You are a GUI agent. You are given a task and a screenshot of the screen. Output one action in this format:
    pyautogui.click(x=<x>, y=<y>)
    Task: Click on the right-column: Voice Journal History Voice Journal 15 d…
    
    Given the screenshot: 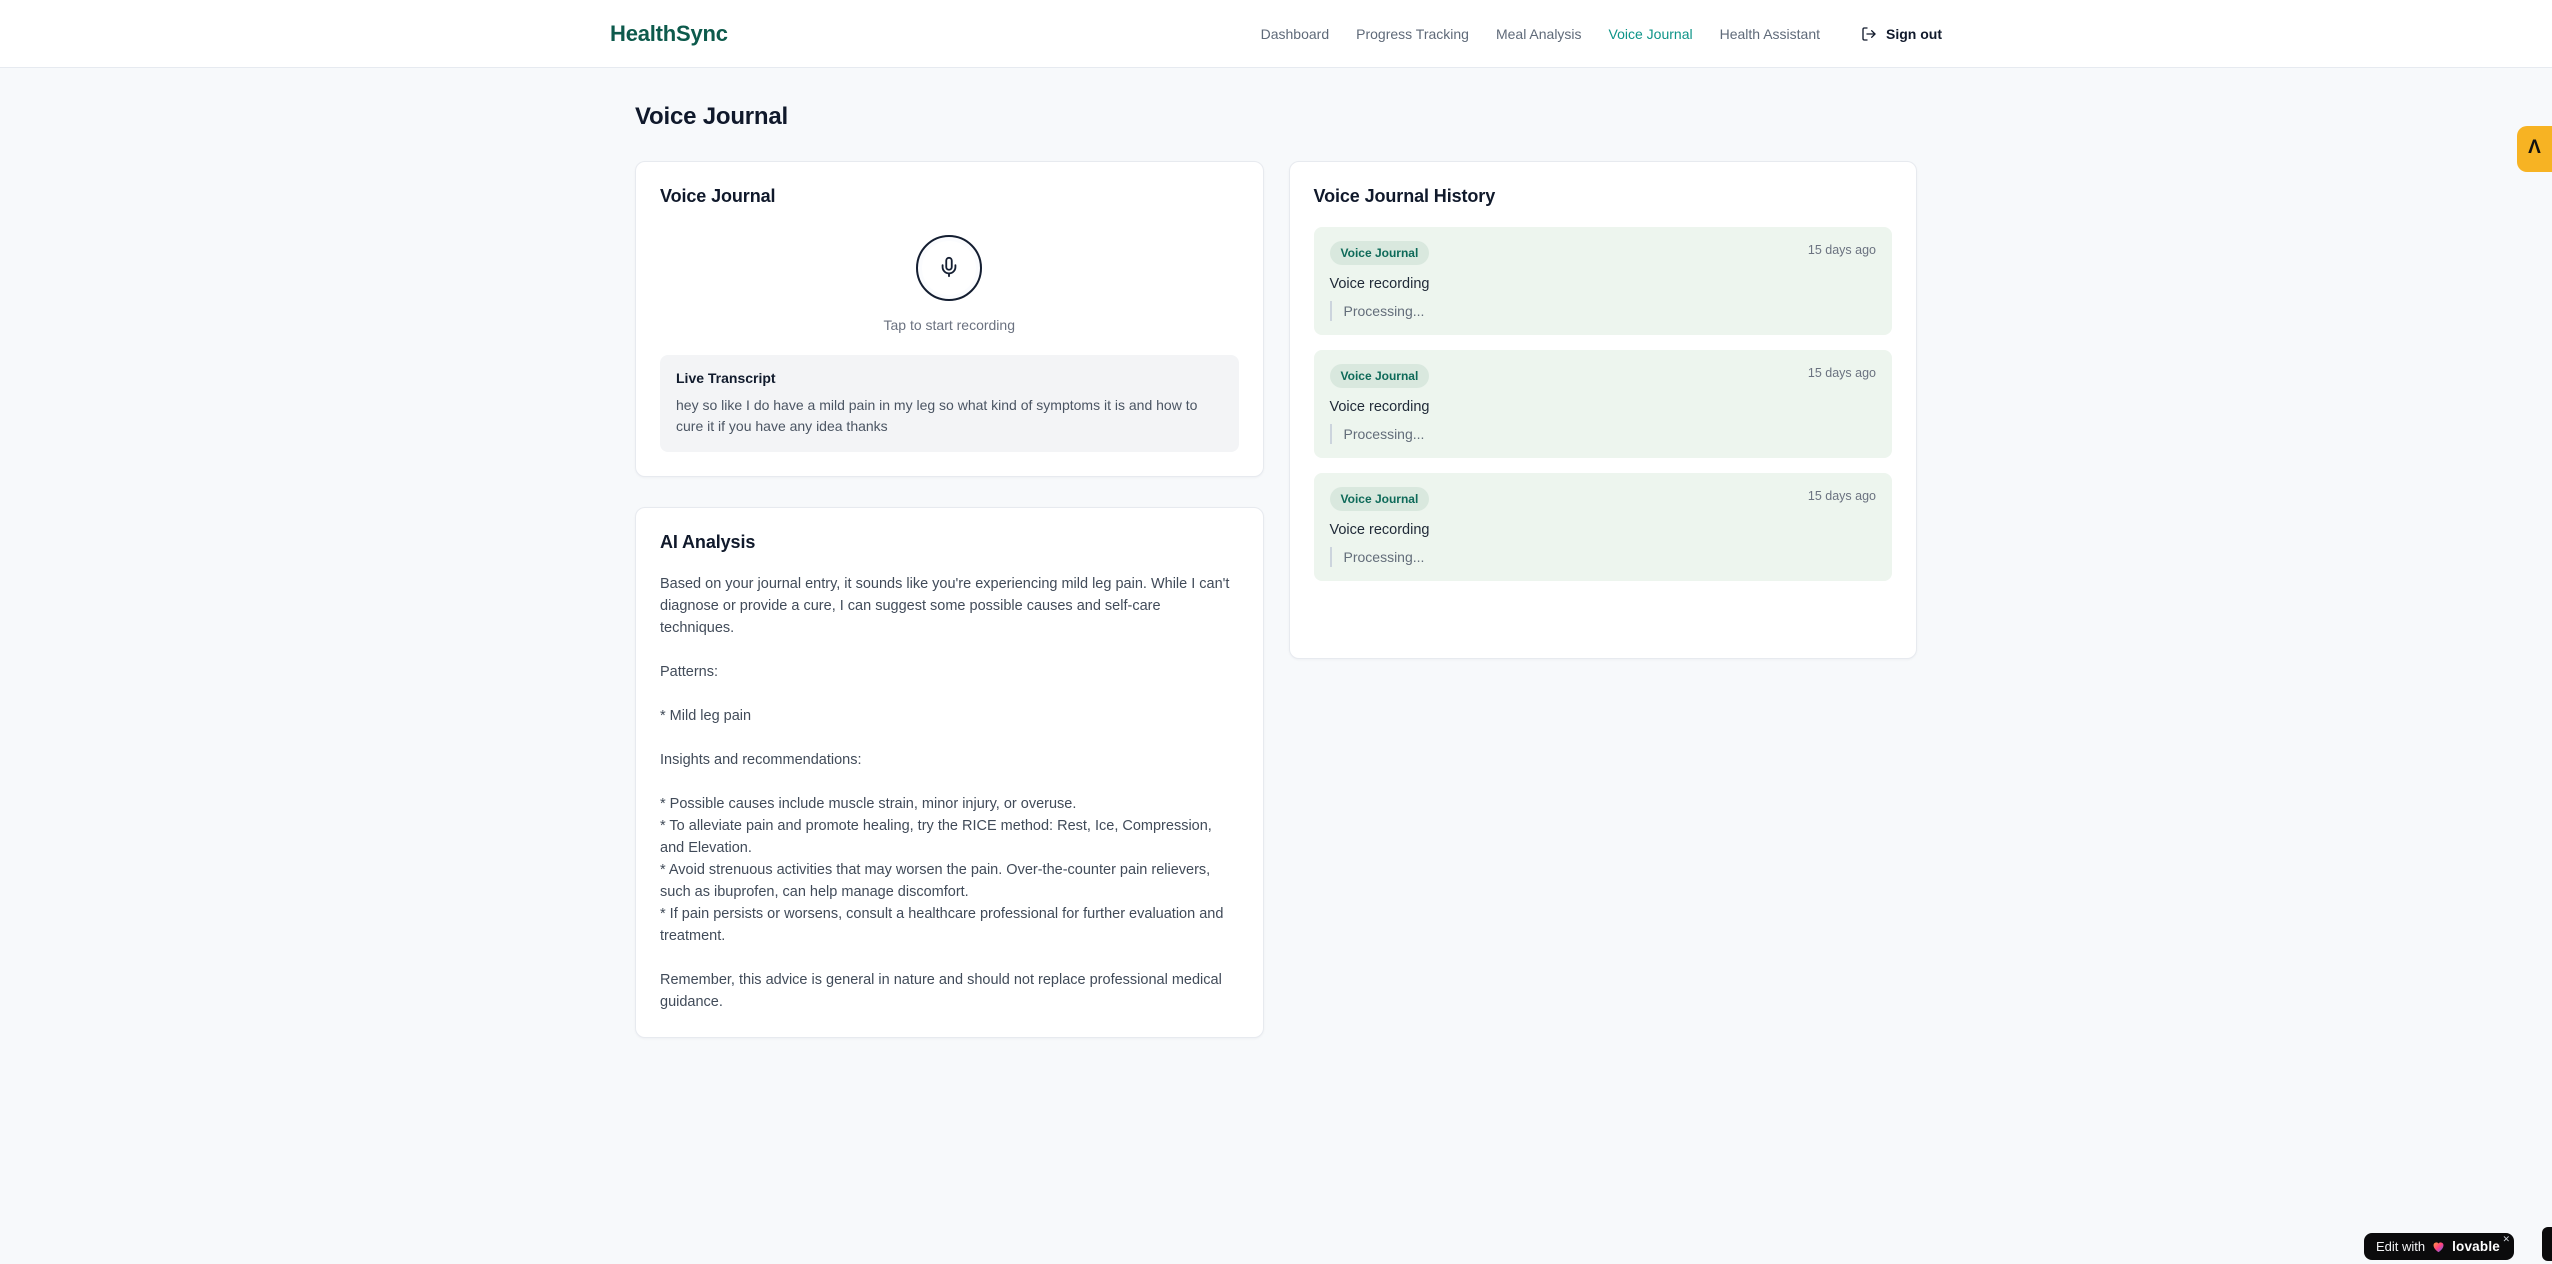 What is the action you would take?
    pyautogui.click(x=1602, y=410)
    